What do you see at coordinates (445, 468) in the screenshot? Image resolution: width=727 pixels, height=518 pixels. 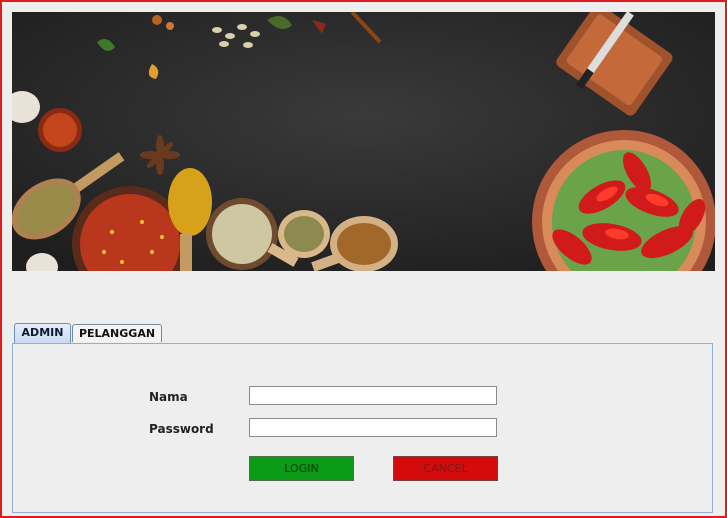 I see `cancel-button: CANCEL` at bounding box center [445, 468].